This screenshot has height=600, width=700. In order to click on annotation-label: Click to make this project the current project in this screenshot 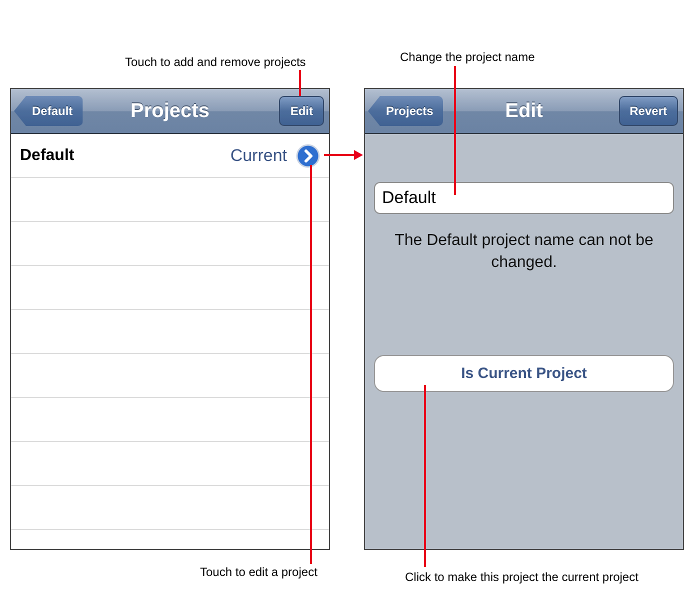, I will do `click(521, 577)`.